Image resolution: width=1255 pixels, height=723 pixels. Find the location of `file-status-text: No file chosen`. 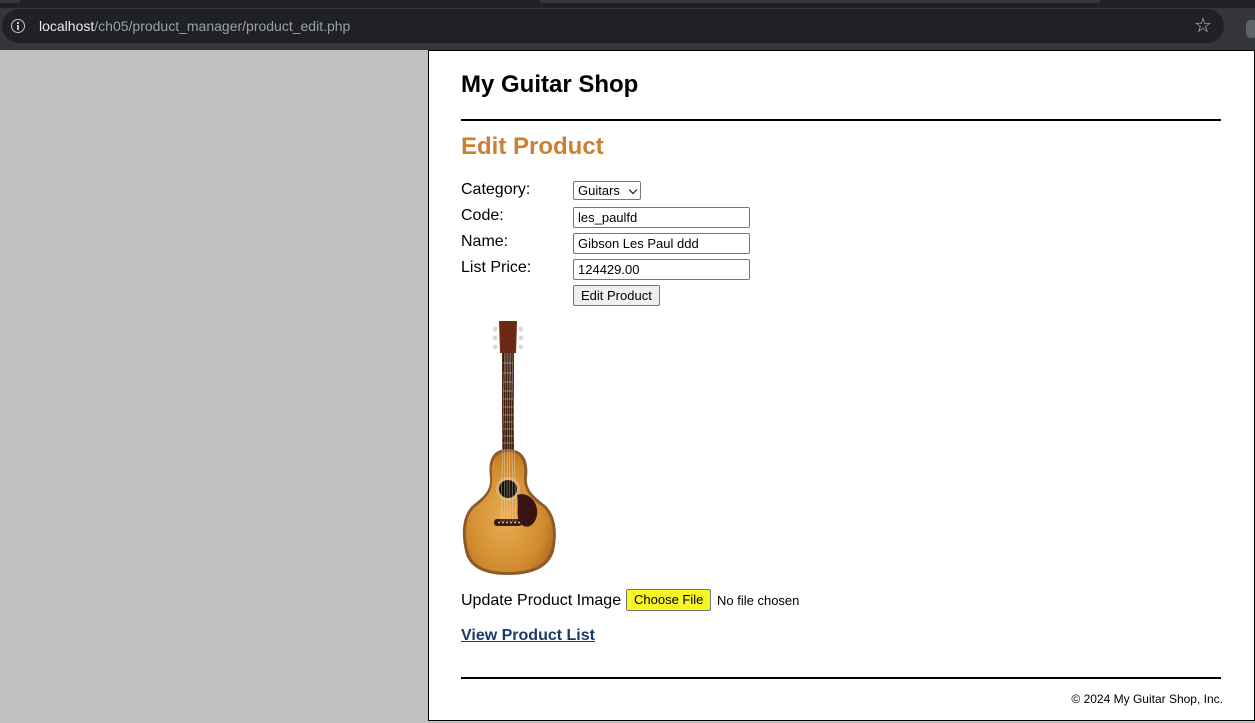

file-status-text: No file chosen is located at coordinates (758, 600).